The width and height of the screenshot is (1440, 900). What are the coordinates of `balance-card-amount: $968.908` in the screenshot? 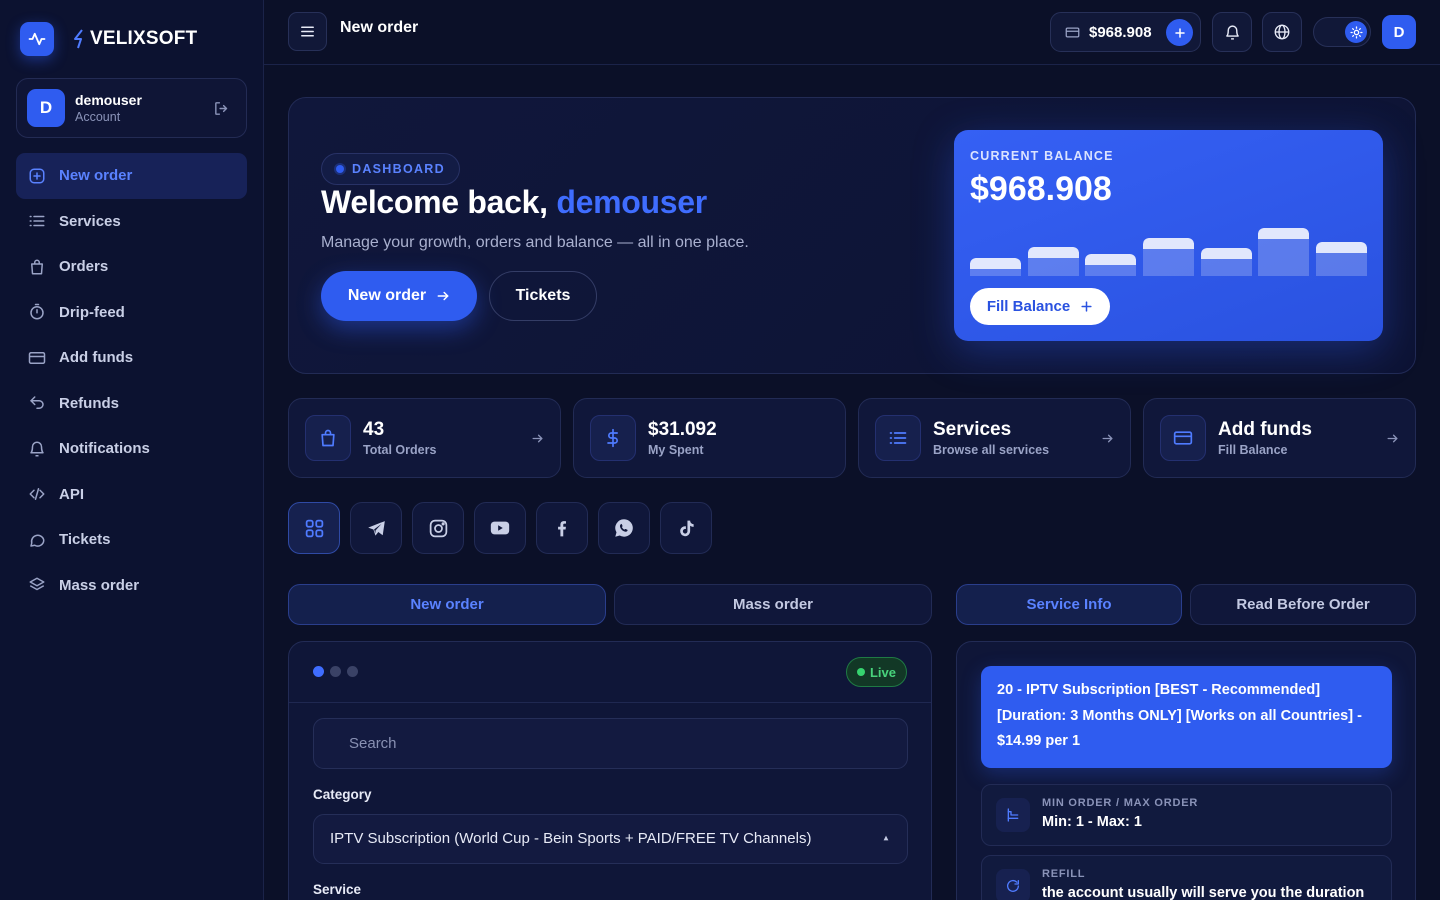 It's located at (1041, 189).